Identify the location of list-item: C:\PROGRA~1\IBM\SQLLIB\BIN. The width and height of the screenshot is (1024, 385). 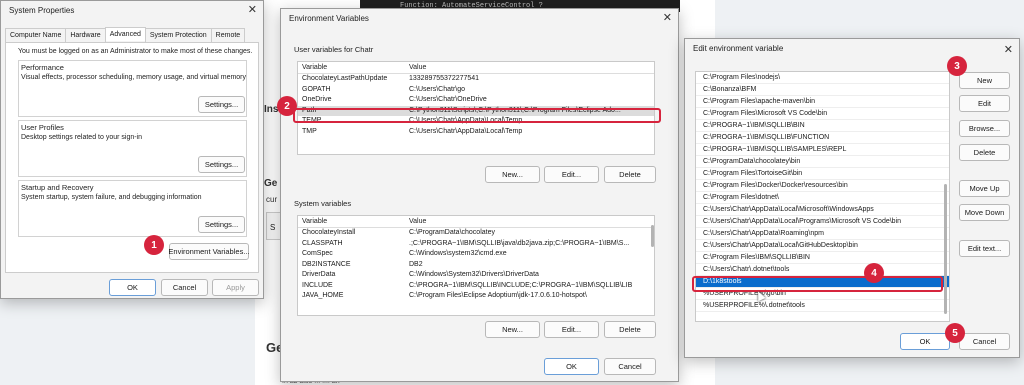
(822, 126).